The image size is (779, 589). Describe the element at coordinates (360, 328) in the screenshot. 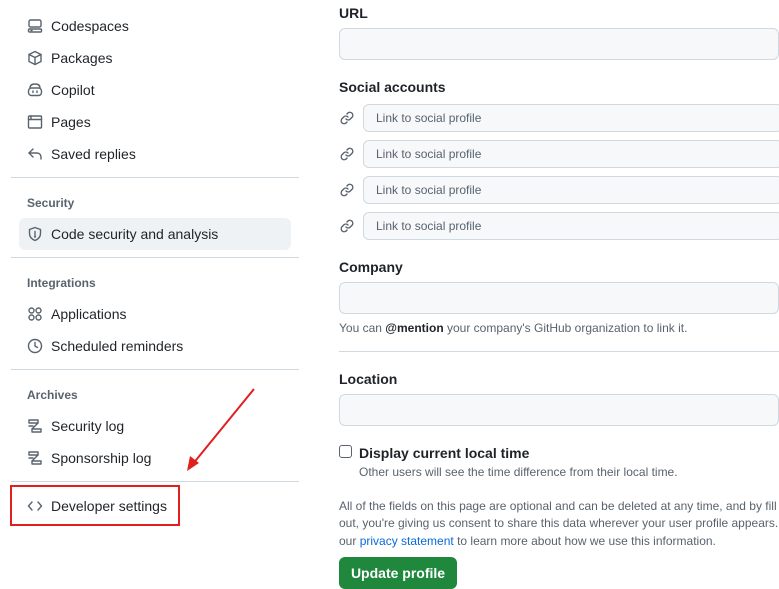

I see `company-note-prefix: You can` at that location.